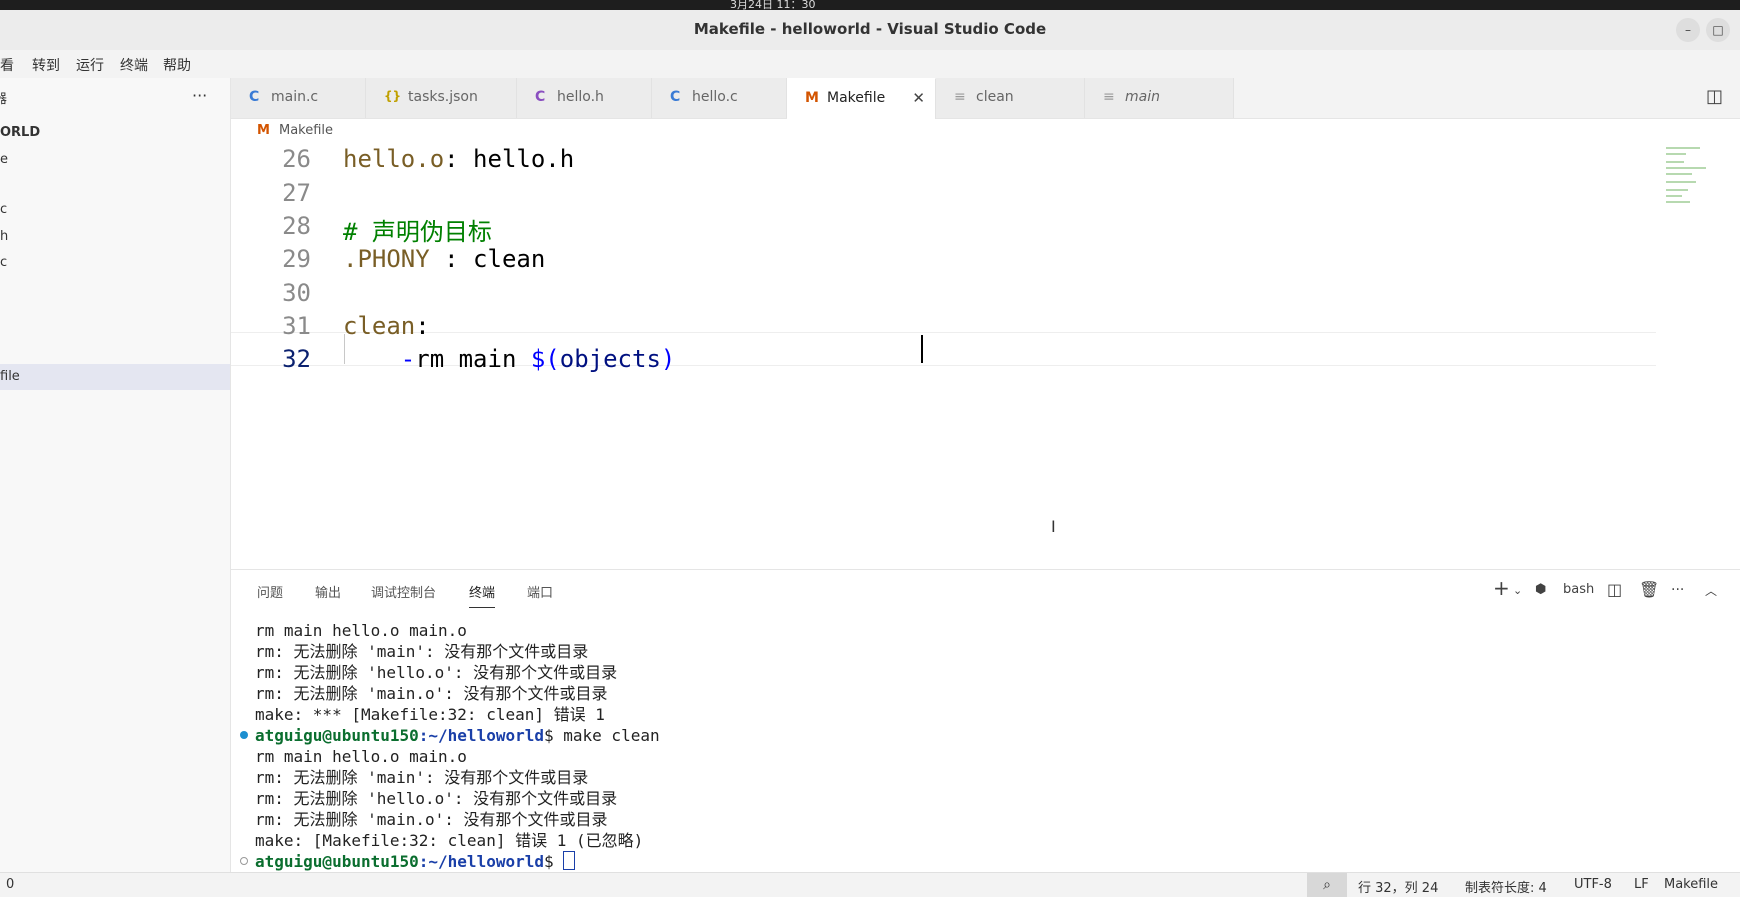 The height and width of the screenshot is (897, 1740). I want to click on terminal-prompt-line: atguigu@ubuntu150:~/helloworld$, so click(450, 861).